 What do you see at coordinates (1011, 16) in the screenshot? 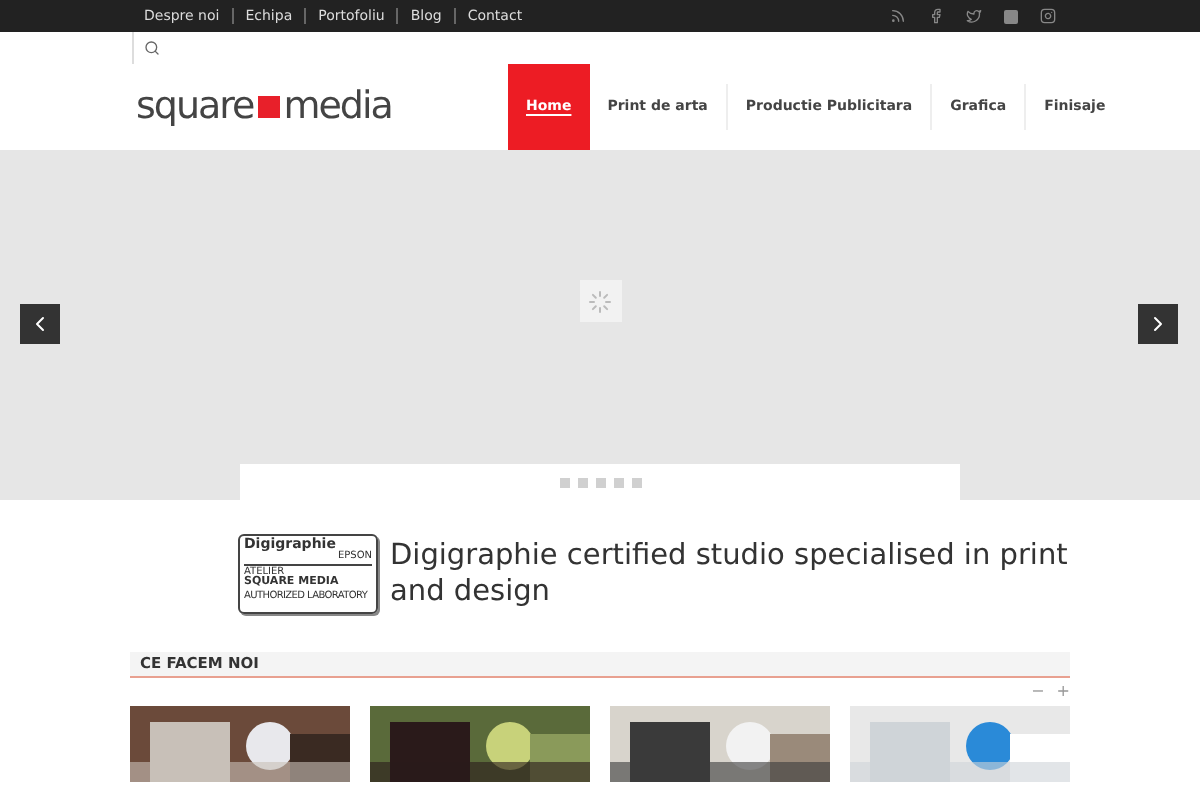
I see `square-icon` at bounding box center [1011, 16].